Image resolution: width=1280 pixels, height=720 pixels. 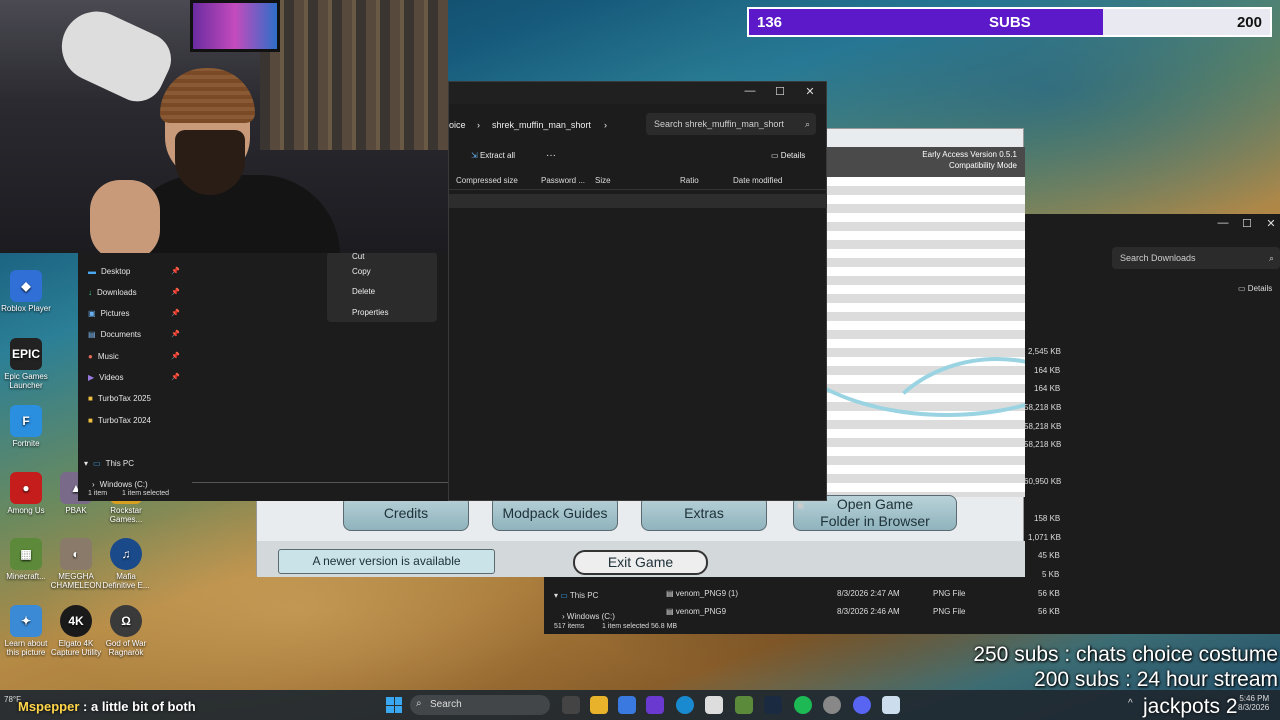 I want to click on taskbar-search: ⌕ Search, so click(x=480, y=705).